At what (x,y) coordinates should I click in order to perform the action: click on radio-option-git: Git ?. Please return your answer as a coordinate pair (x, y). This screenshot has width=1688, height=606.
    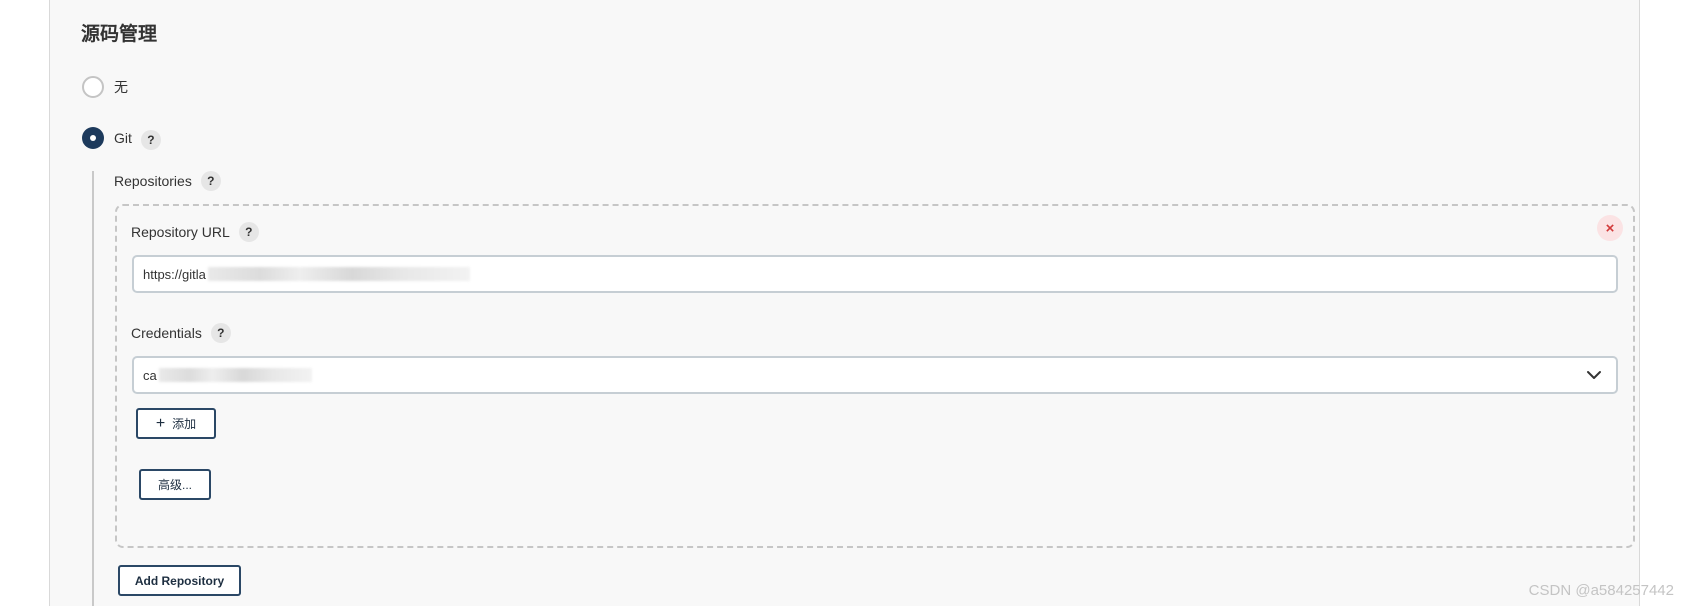
    Looking at the image, I should click on (121, 138).